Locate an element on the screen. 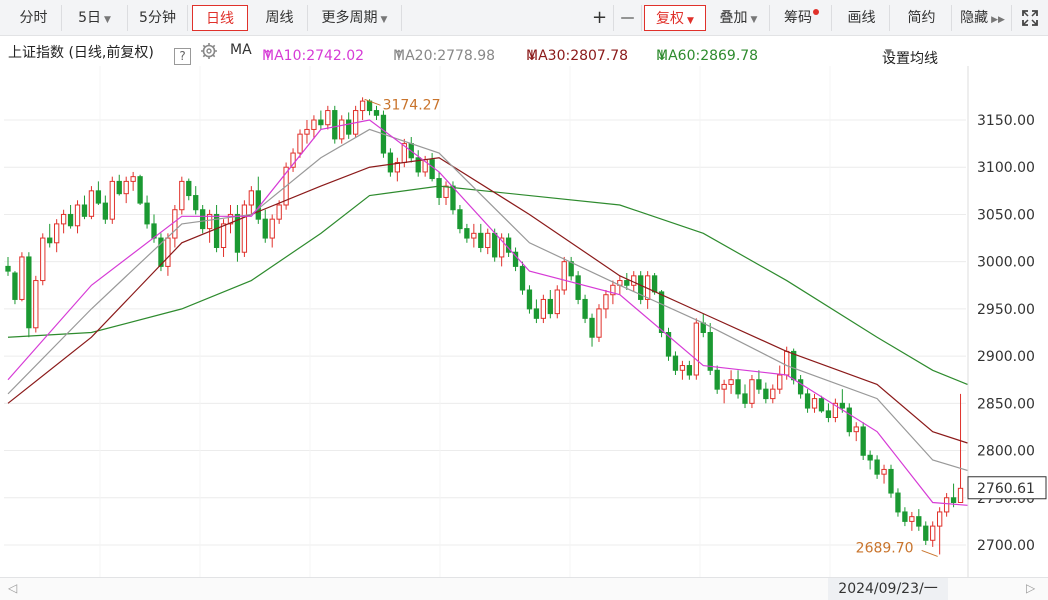 This screenshot has width=1048, height=600. plus-icon: + is located at coordinates (599, 17).